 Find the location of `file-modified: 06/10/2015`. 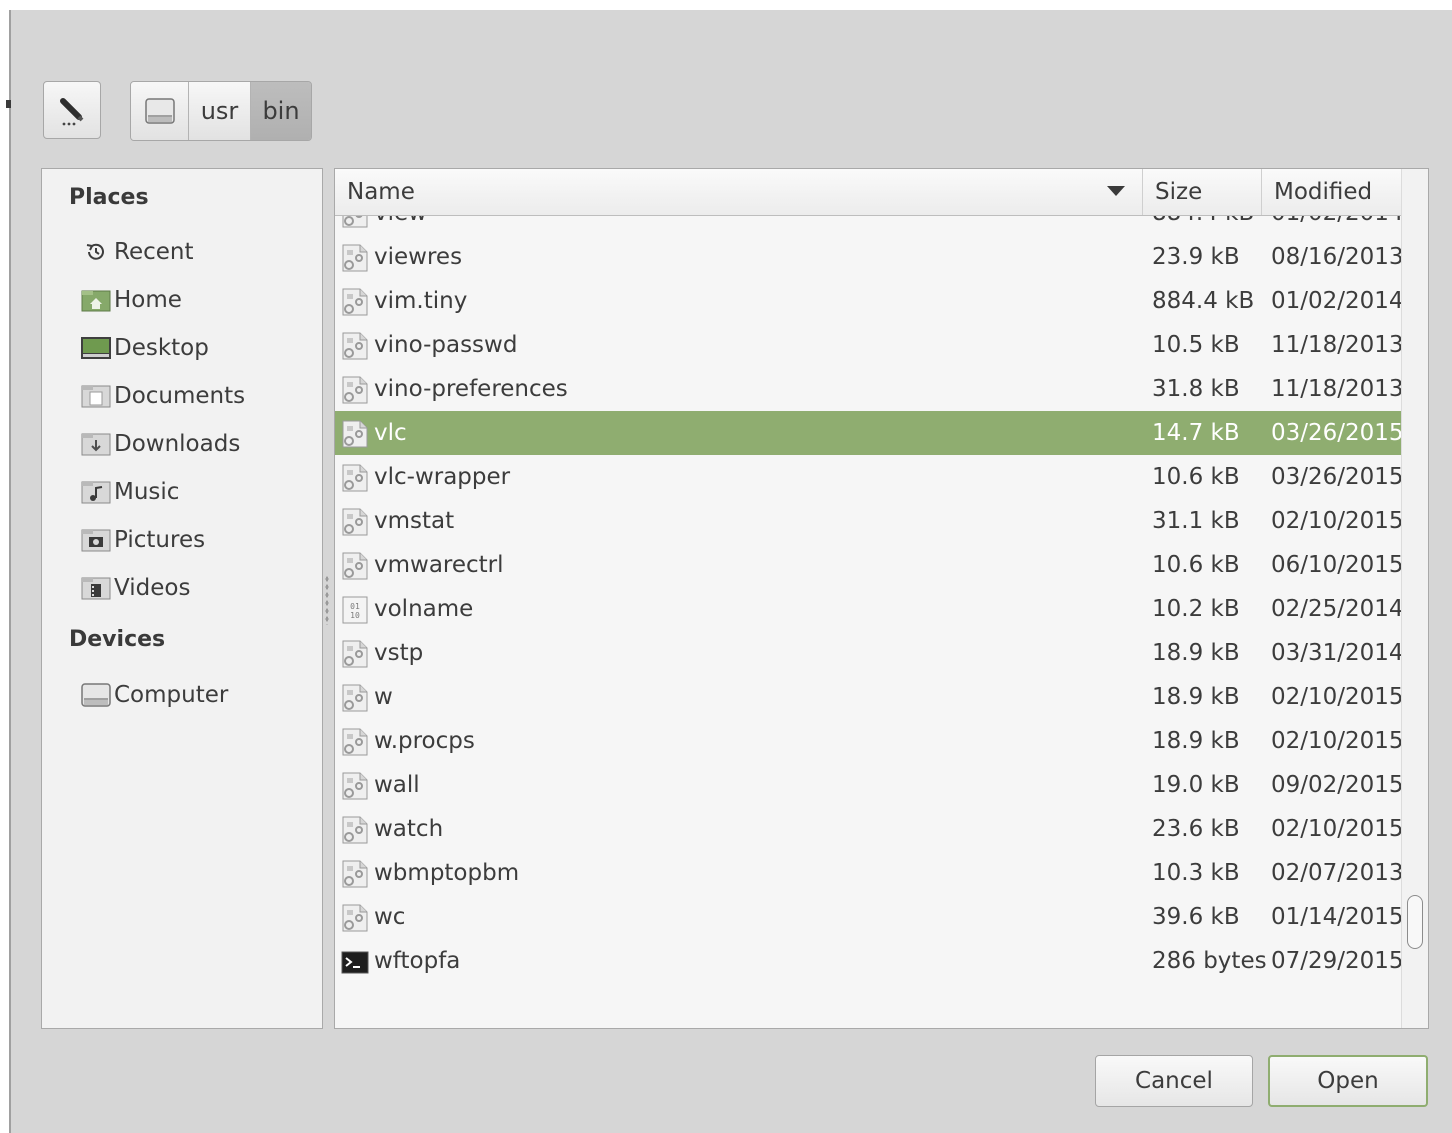

file-modified: 06/10/2015 is located at coordinates (1337, 565).